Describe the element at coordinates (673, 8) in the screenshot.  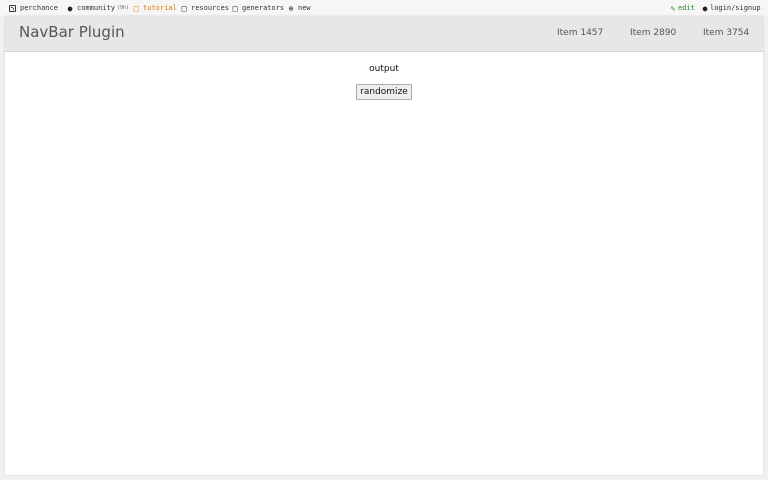
I see `pencil-icon: ✎` at that location.